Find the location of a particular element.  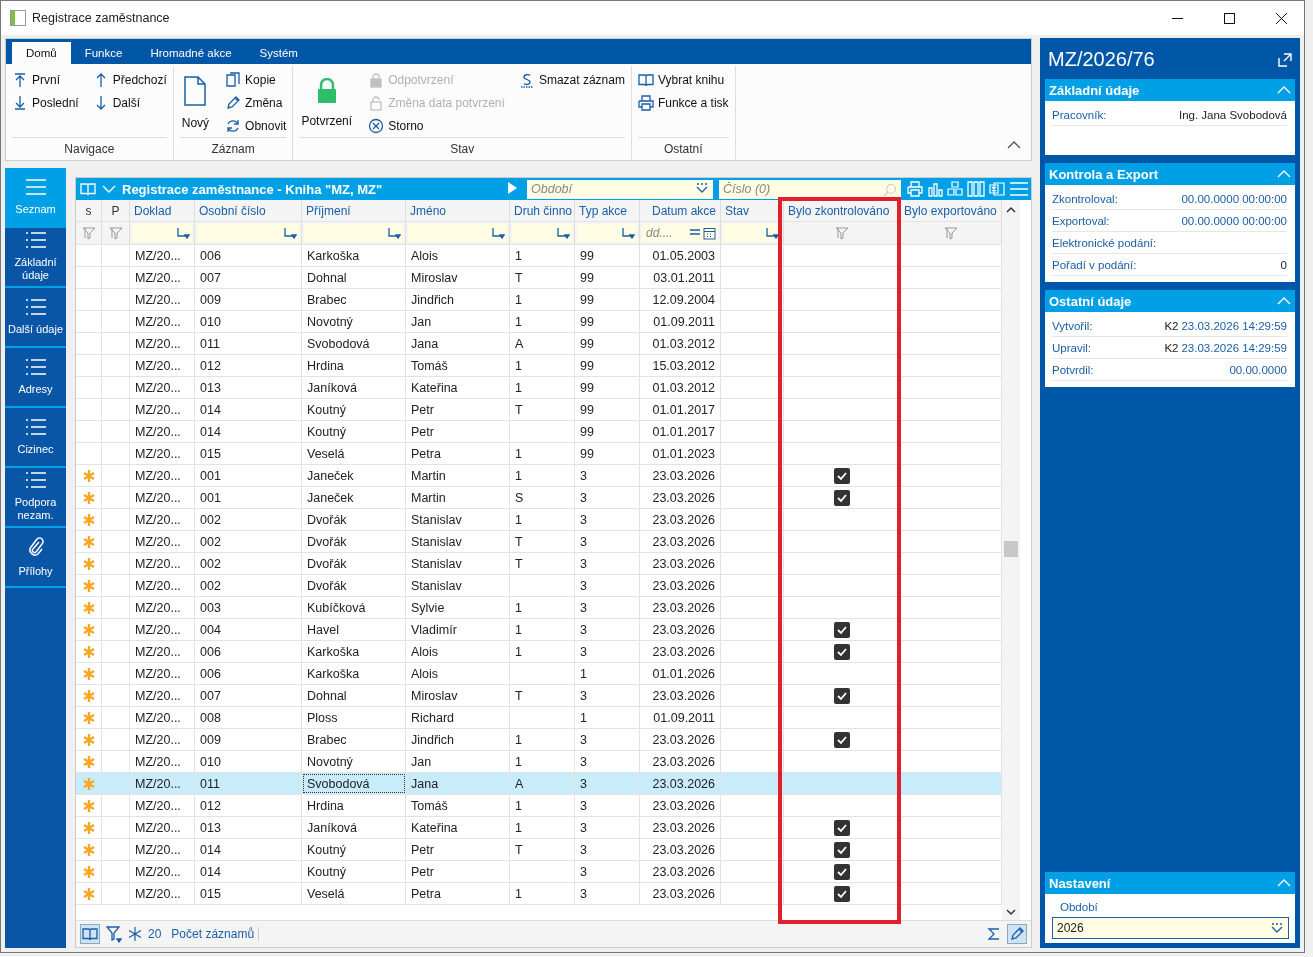

column-header: P is located at coordinates (116, 210).